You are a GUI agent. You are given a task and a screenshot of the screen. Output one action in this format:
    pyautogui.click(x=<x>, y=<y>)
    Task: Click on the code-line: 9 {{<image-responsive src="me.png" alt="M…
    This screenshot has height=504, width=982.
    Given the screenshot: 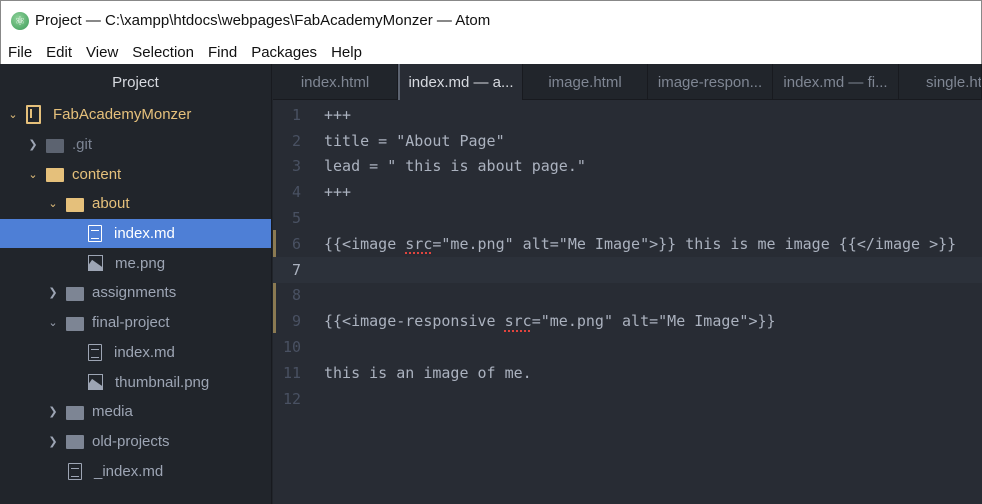 What is the action you would take?
    pyautogui.click(x=627, y=321)
    